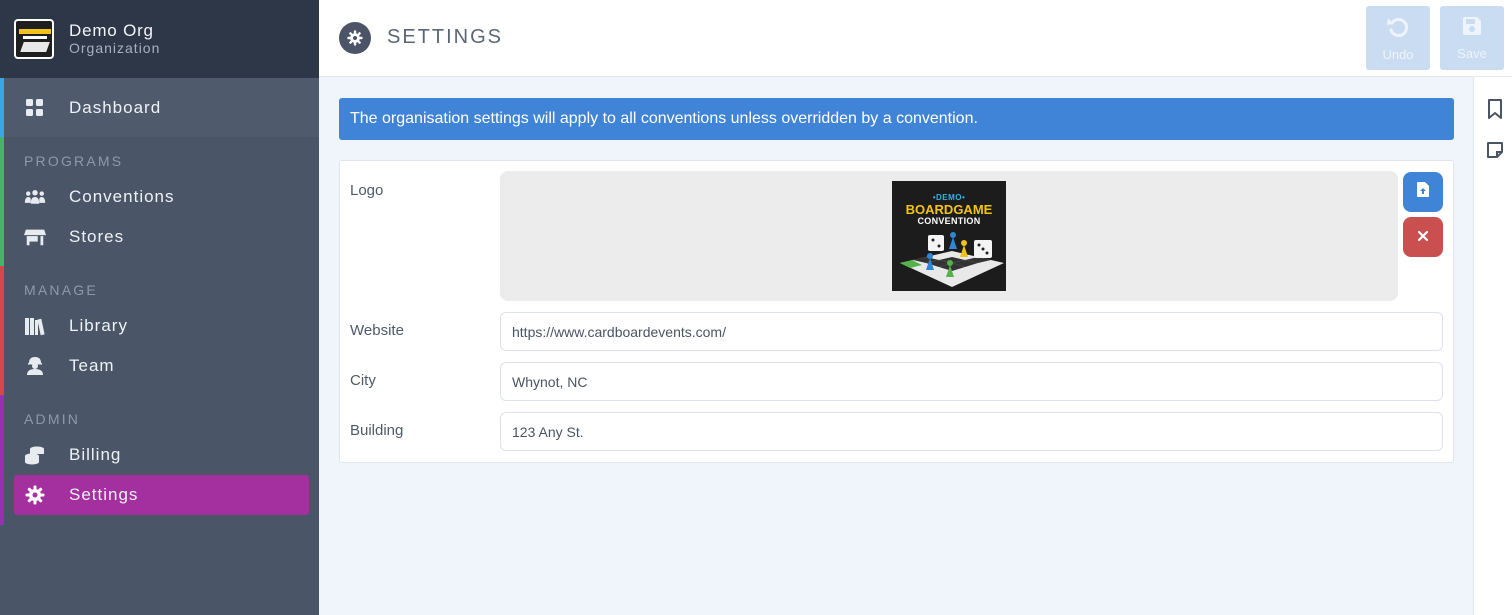 Image resolution: width=1512 pixels, height=615 pixels. Describe the element at coordinates (355, 38) in the screenshot. I see `settings-title-icon` at that location.